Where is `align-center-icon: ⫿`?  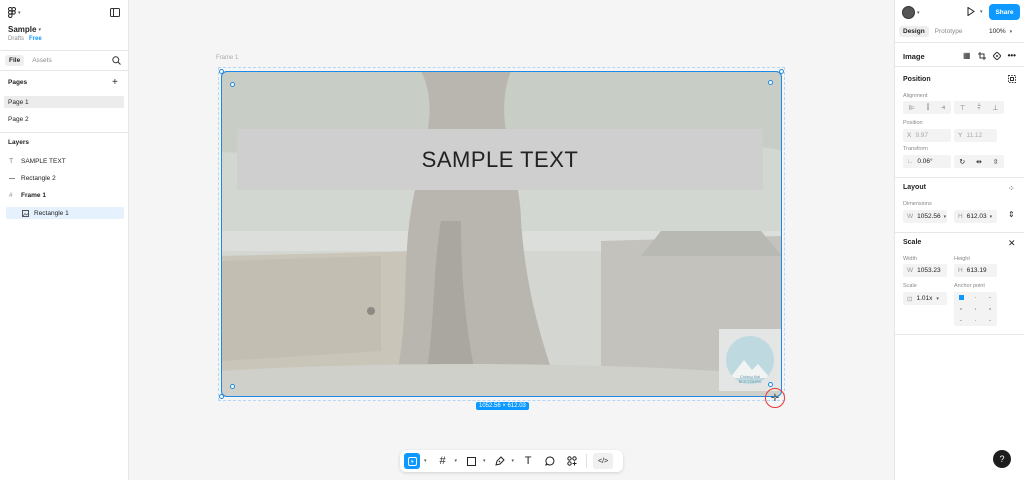 align-center-icon: ⫿ is located at coordinates (928, 108).